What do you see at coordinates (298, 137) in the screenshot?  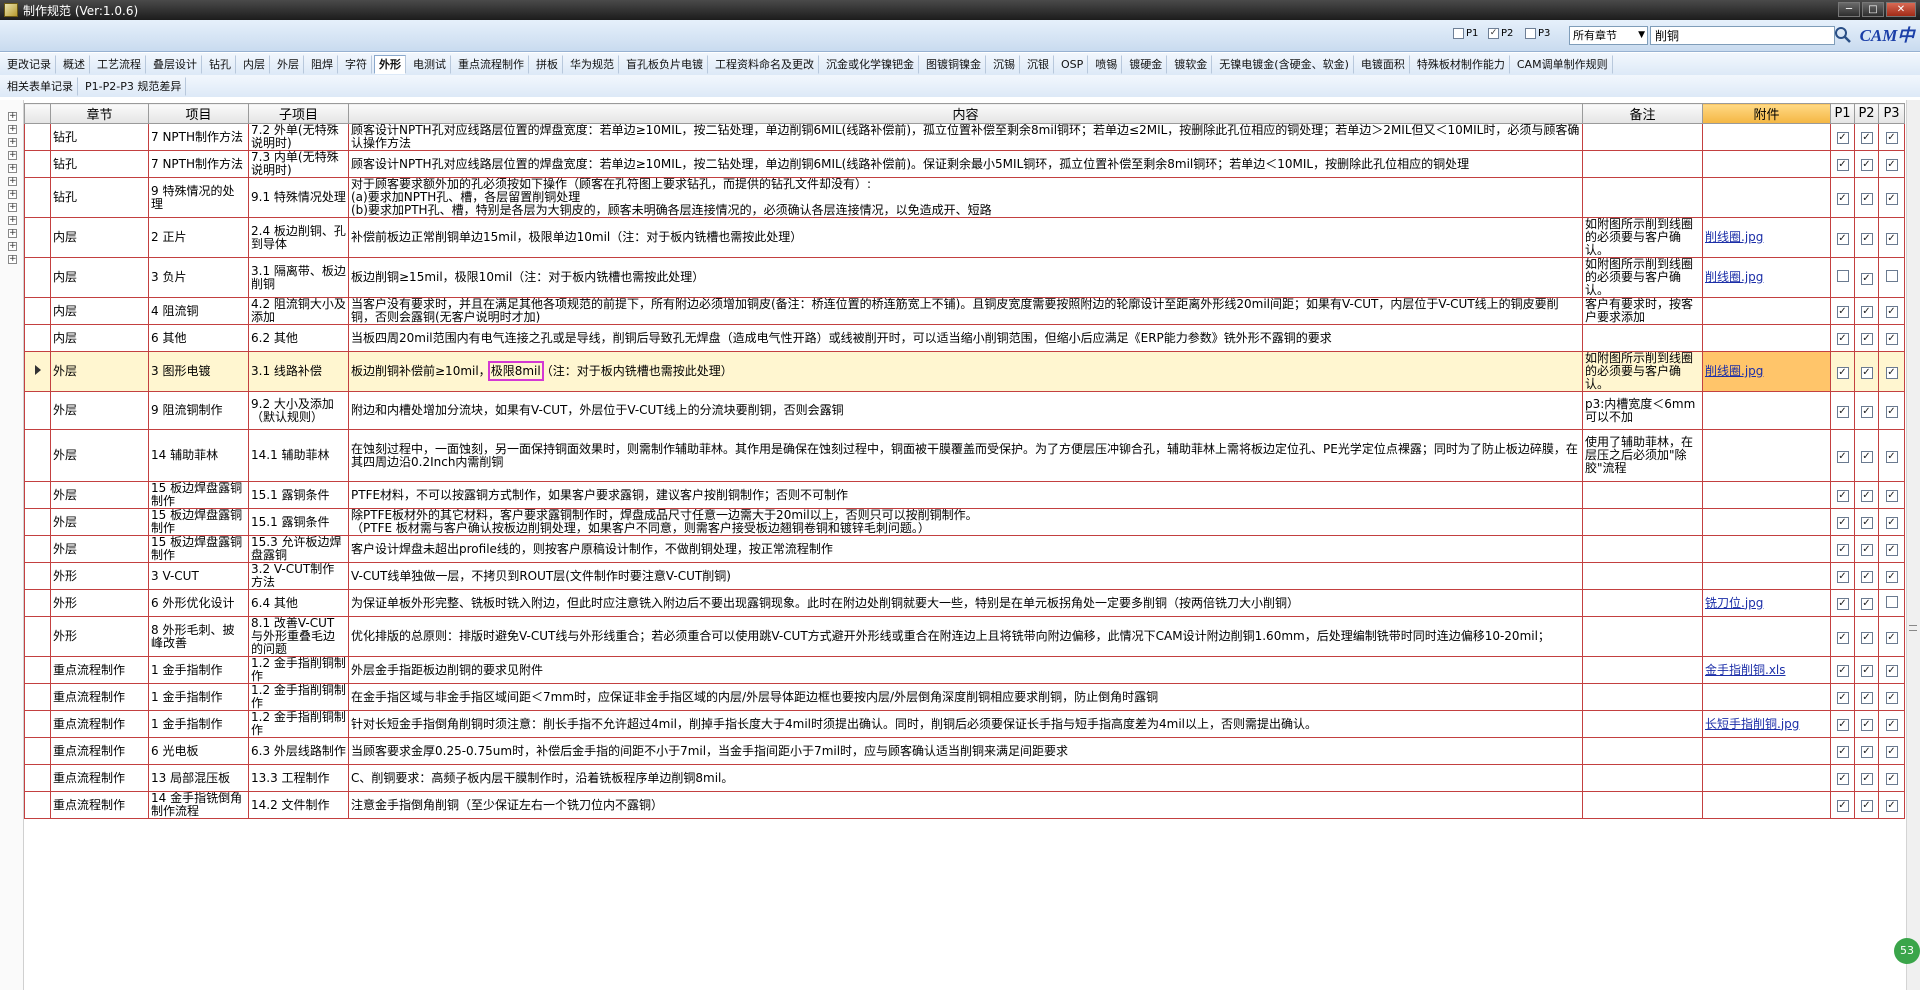 I see `cell-subitem: 7.2 外单(无特殊说明时)` at bounding box center [298, 137].